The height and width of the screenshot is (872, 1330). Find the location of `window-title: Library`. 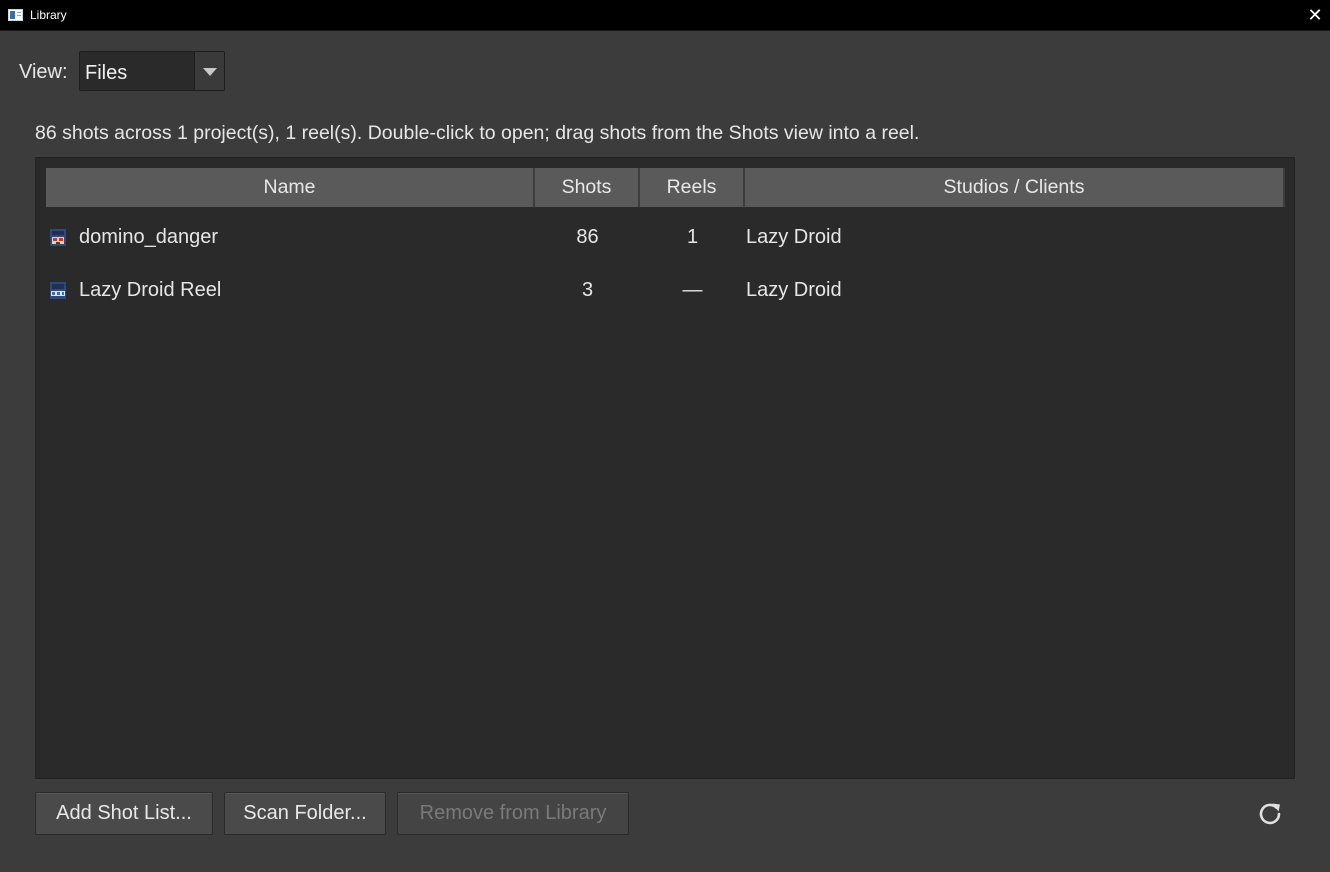

window-title: Library is located at coordinates (48, 15).